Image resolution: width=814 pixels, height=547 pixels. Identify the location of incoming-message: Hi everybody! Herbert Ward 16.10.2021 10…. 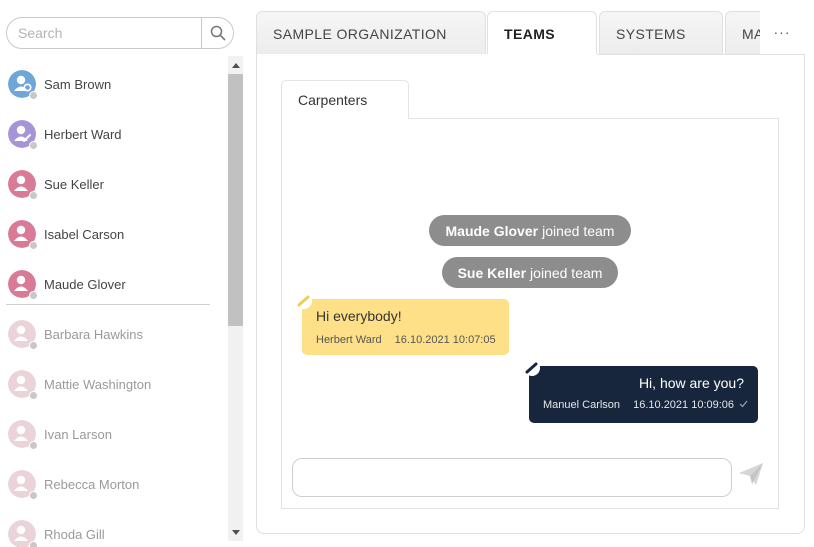
(405, 327).